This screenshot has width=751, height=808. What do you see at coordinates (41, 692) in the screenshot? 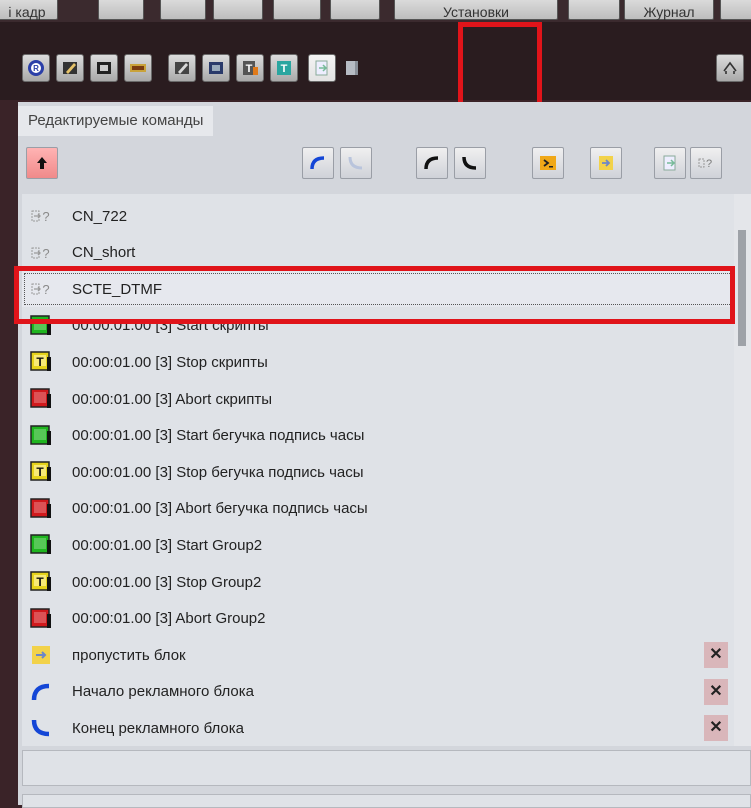
I see `ad-block-start-icon` at bounding box center [41, 692].